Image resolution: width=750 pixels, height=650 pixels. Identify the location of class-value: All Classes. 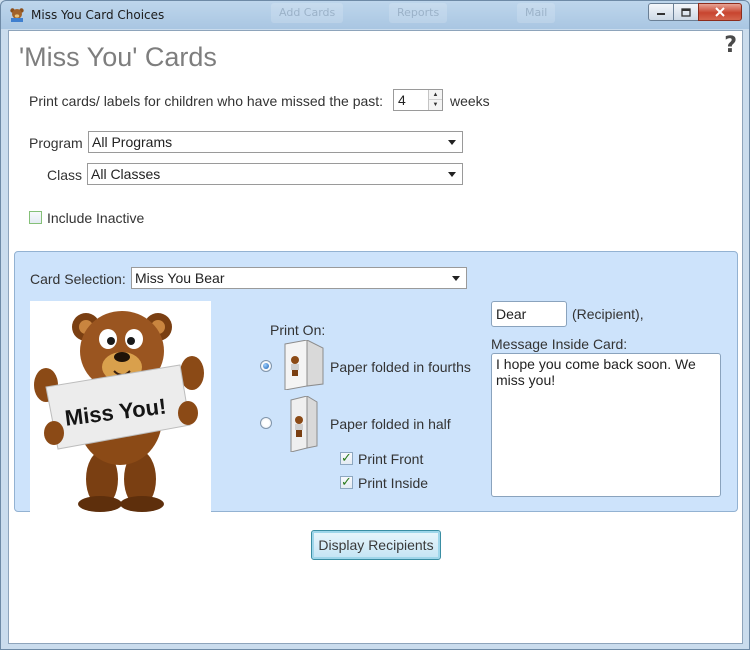
(126, 174).